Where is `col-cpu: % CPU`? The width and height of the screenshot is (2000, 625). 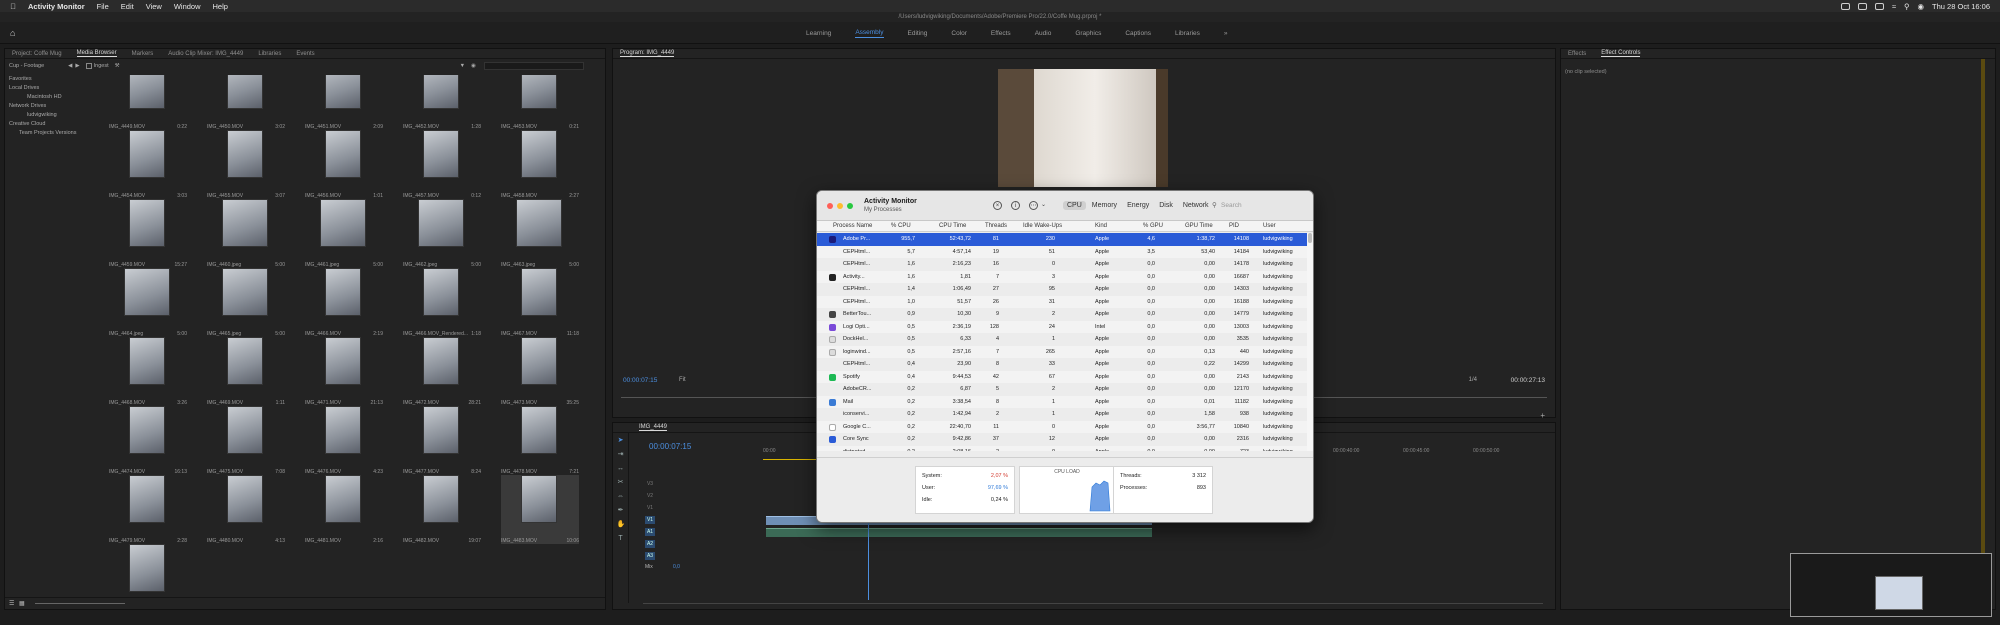
col-cpu: % CPU is located at coordinates (901, 226).